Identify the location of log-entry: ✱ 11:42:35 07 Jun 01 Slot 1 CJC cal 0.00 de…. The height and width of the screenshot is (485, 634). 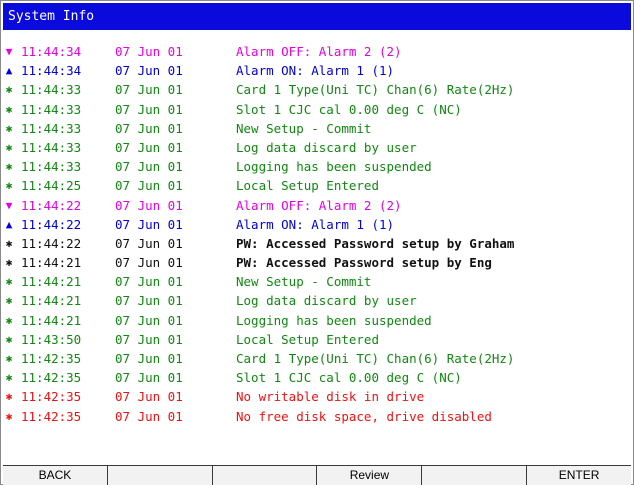
(317, 377).